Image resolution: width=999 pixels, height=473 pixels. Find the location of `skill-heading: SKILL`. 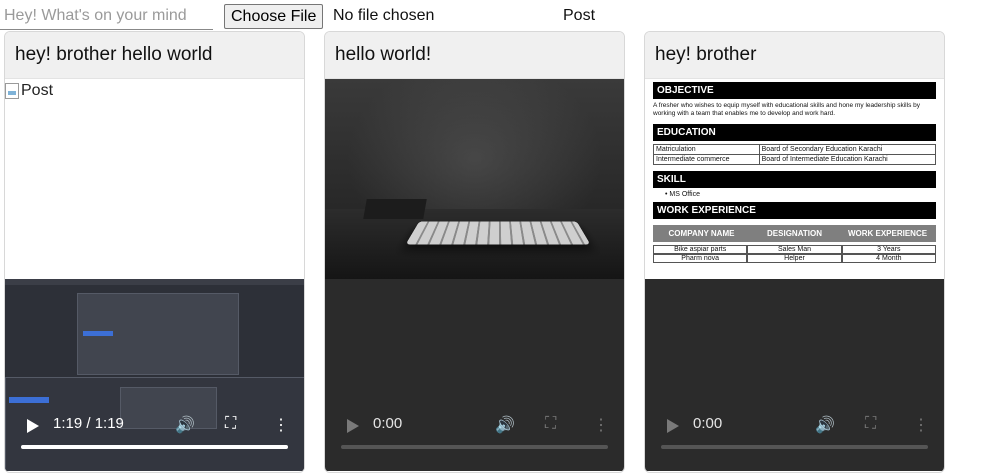

skill-heading: SKILL is located at coordinates (794, 179).